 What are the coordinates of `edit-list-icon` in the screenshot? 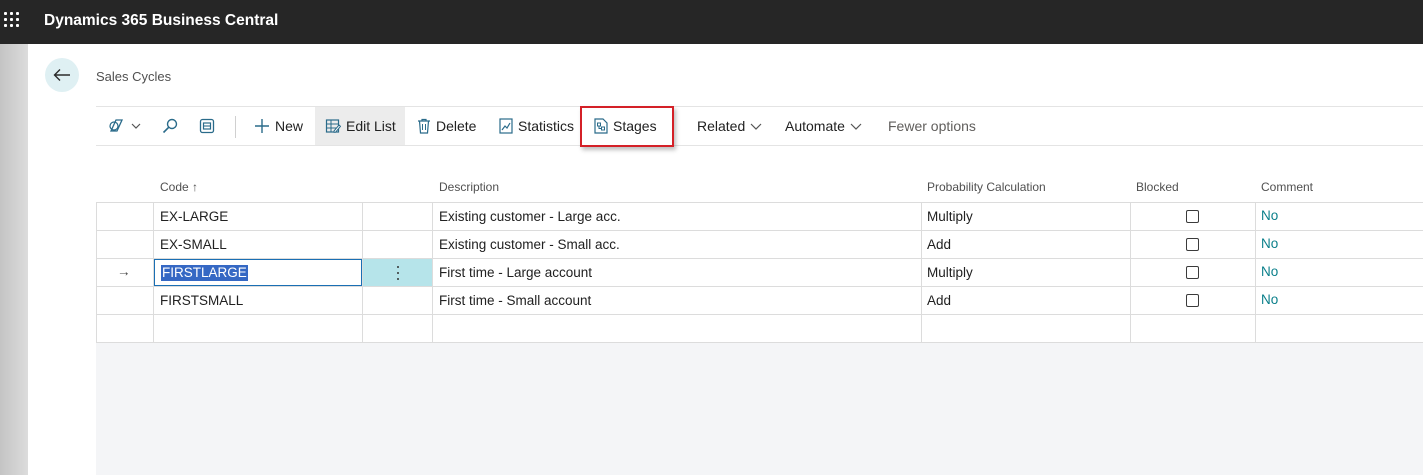 It's located at (333, 126).